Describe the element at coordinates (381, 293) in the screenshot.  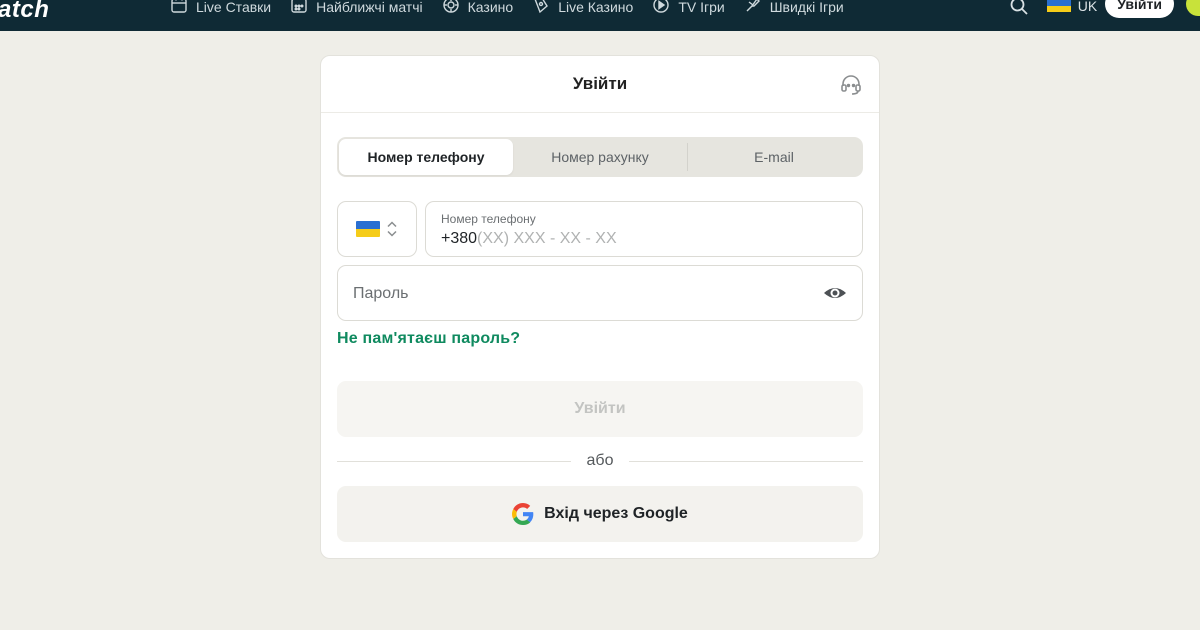
I see `password-placeholder: Пароль` at that location.